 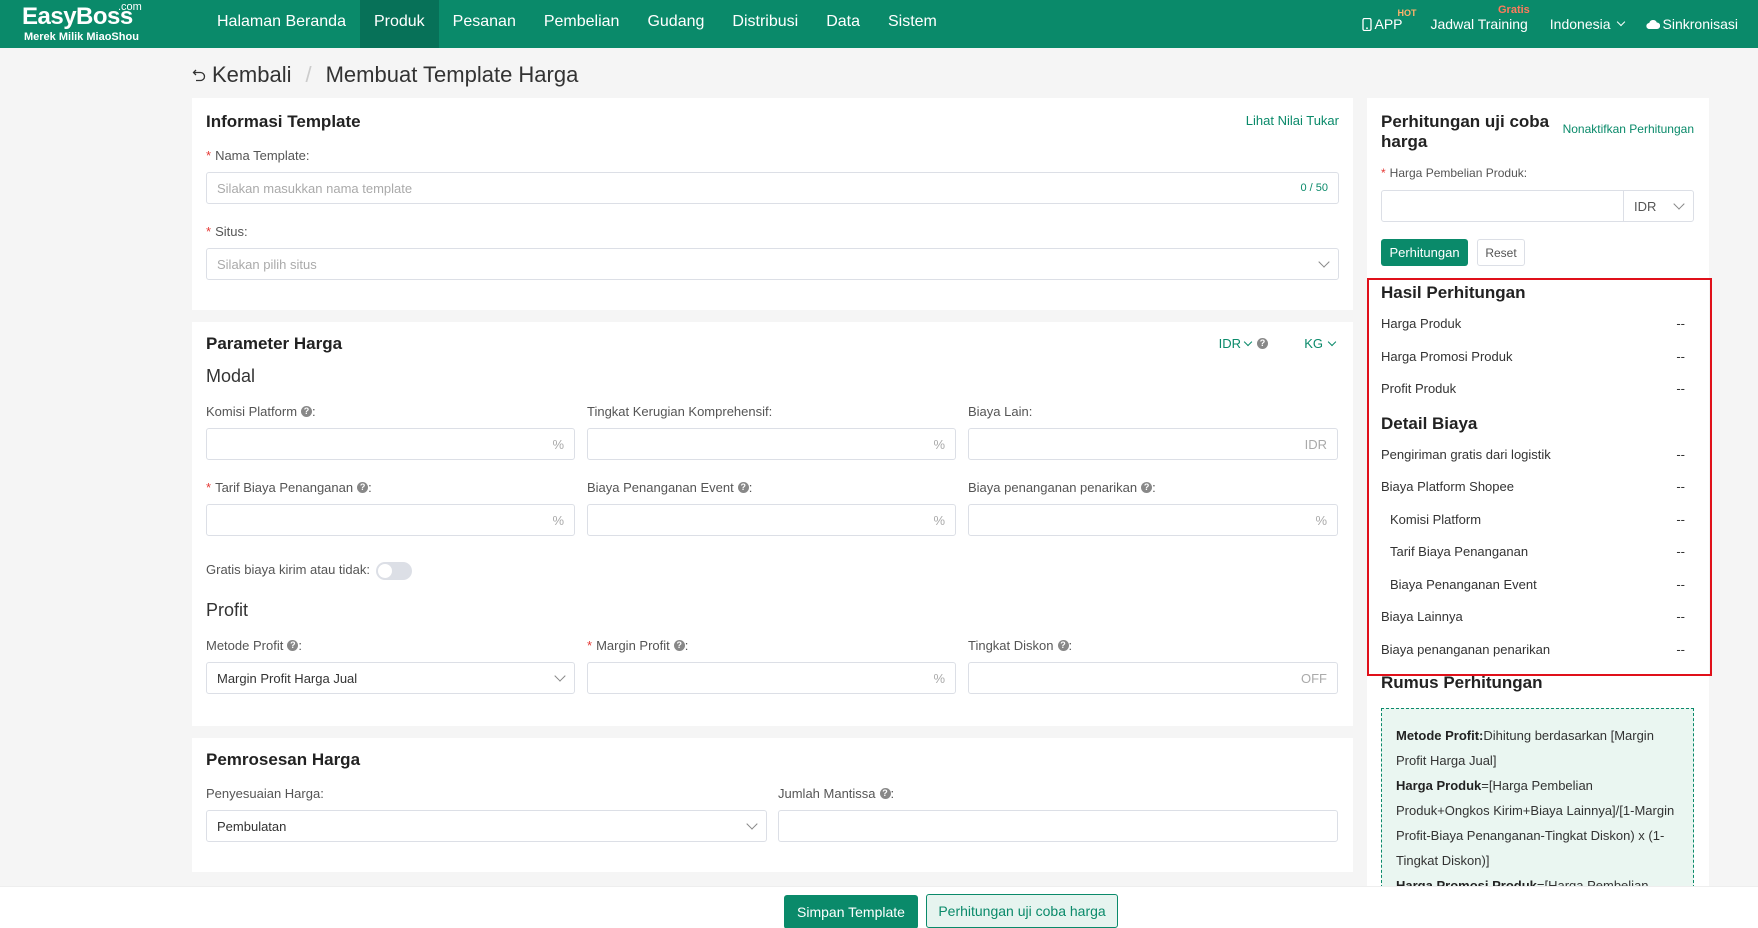 I want to click on withdraw-fee-input: %, so click(x=1153, y=520).